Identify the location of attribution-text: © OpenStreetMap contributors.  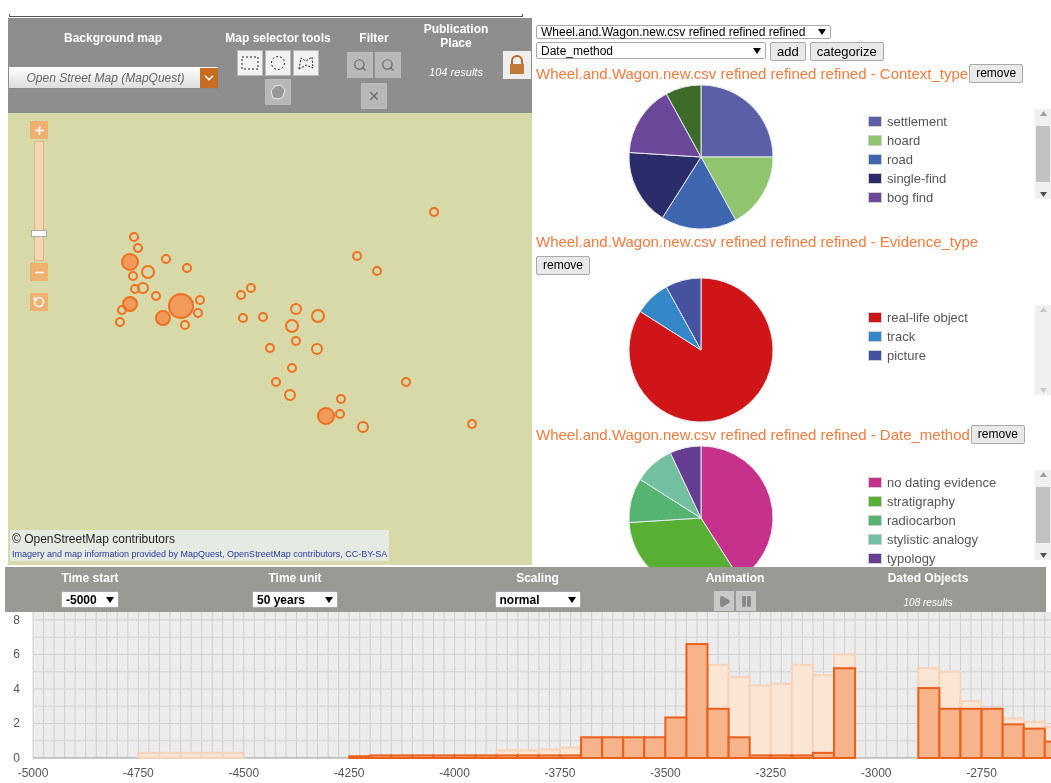
(94, 539).